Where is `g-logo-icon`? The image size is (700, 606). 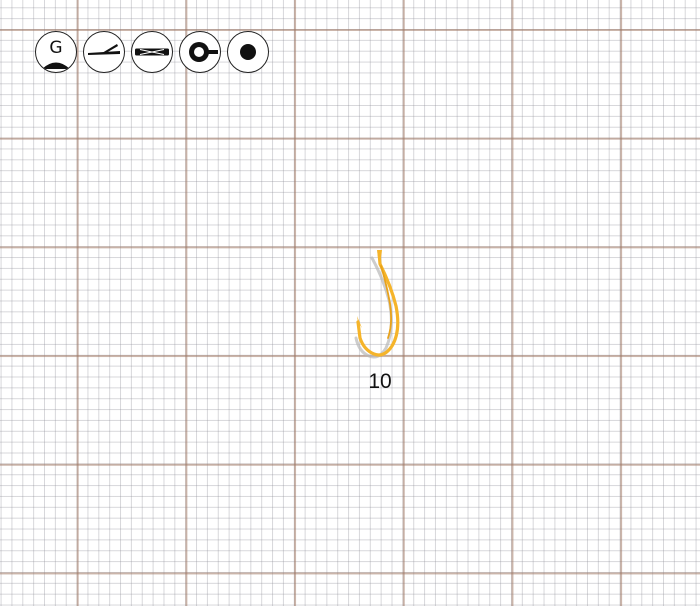 g-logo-icon is located at coordinates (56, 65).